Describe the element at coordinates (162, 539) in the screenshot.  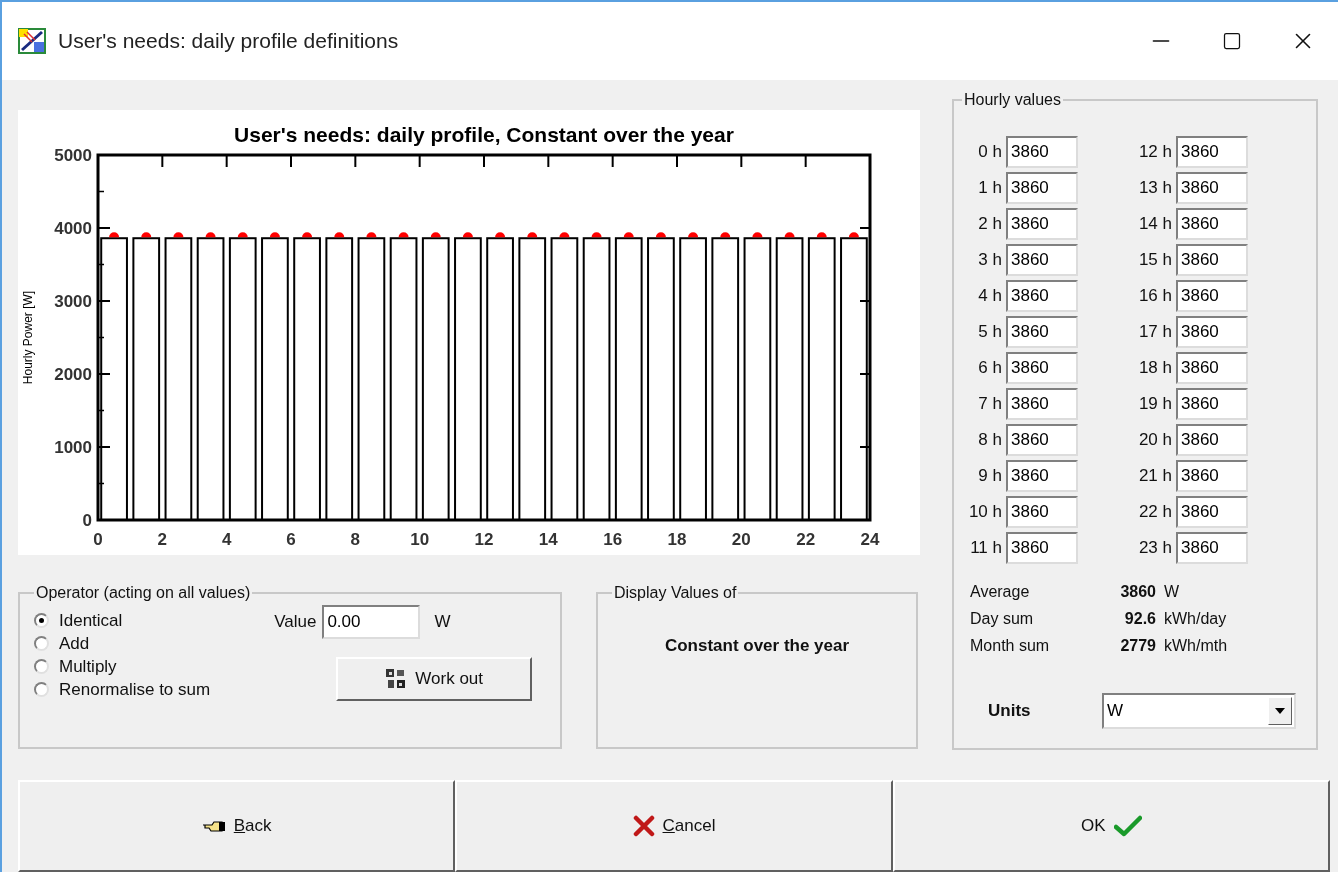
I see `x-tick-label: 2` at that location.